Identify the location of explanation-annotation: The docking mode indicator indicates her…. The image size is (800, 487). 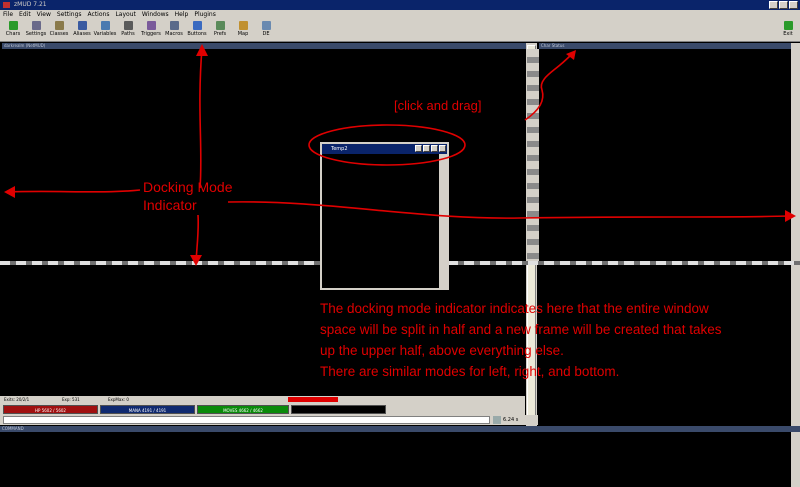
(520, 340).